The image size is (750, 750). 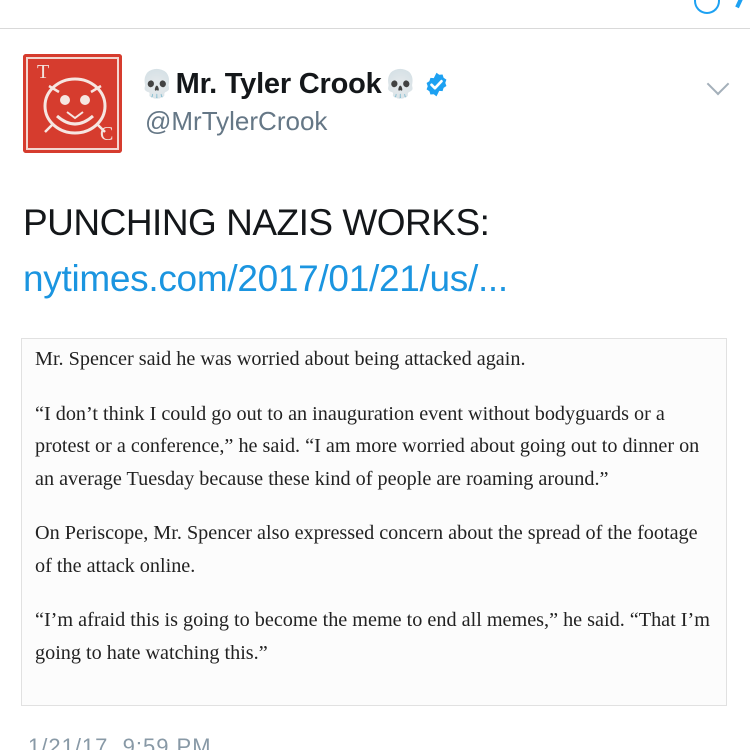 I want to click on svg-text: T, so click(x=43, y=72).